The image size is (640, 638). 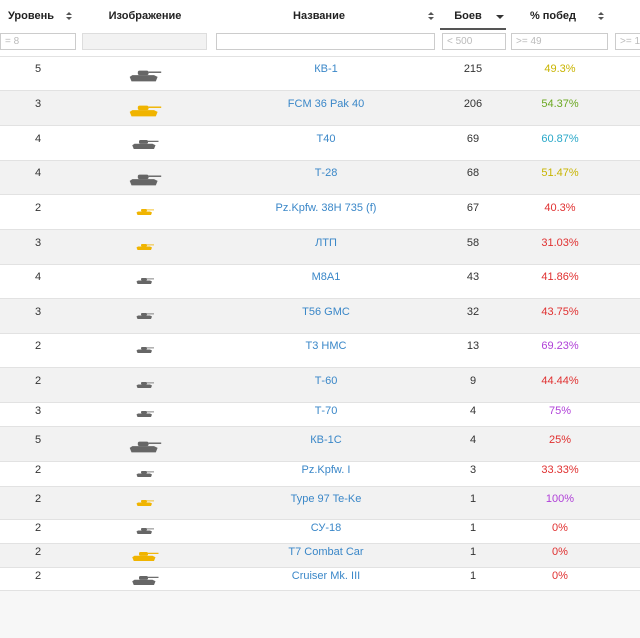 What do you see at coordinates (326, 104) in the screenshot?
I see `tank-name-link: FCM 36 Pak 40` at bounding box center [326, 104].